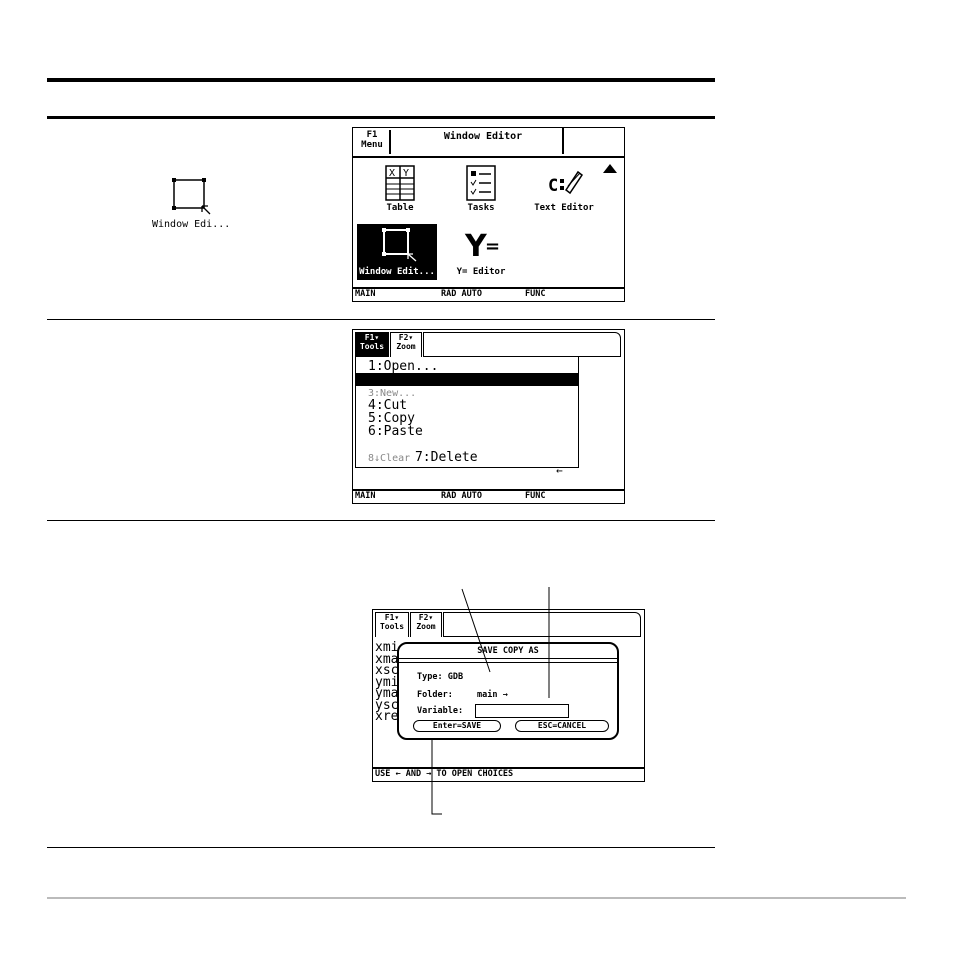 The image size is (954, 954). What do you see at coordinates (490, 701) in the screenshot?
I see `callout-lines` at bounding box center [490, 701].